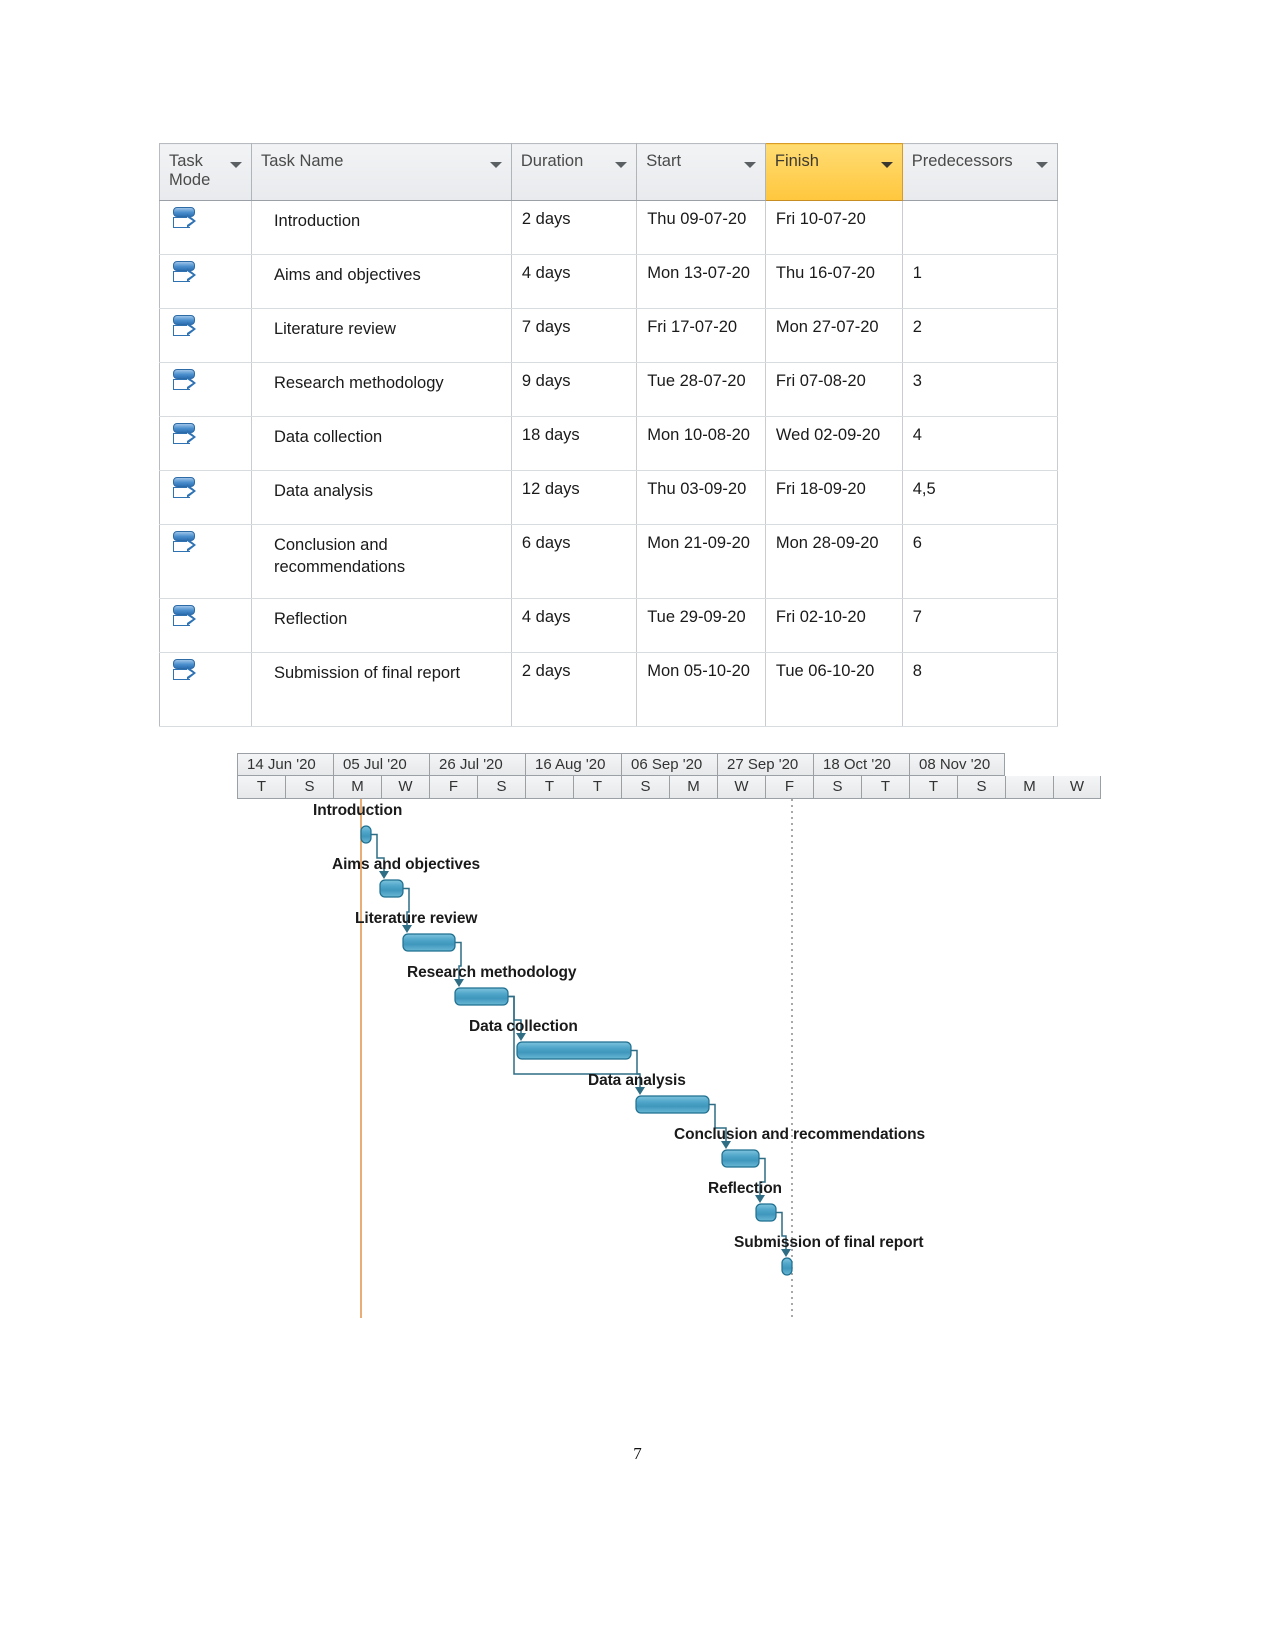  I want to click on duration-cell: 7 days, so click(574, 335).